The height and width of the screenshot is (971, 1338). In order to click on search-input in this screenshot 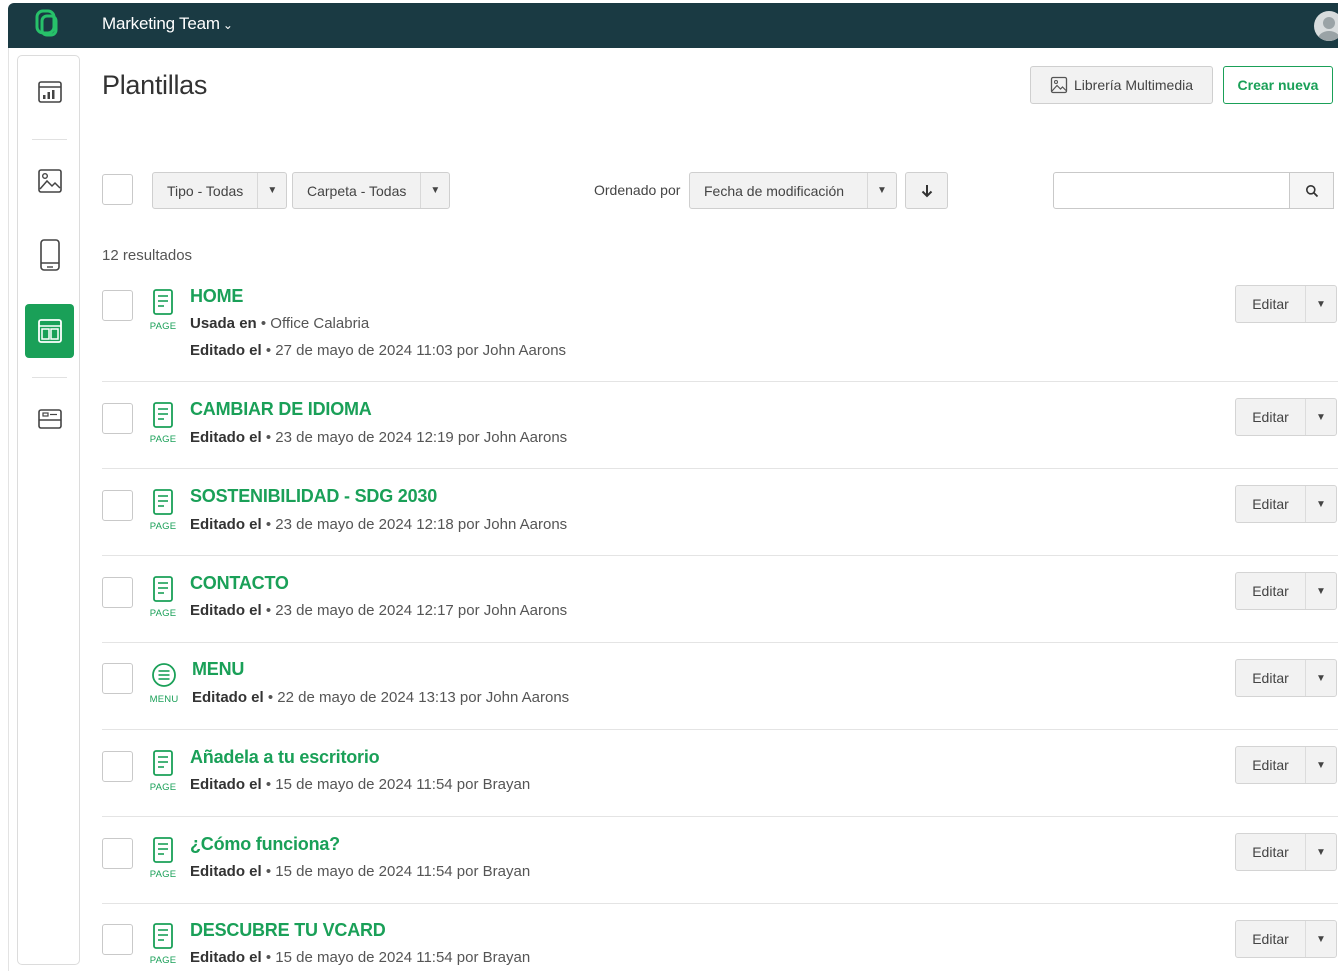, I will do `click(1171, 190)`.